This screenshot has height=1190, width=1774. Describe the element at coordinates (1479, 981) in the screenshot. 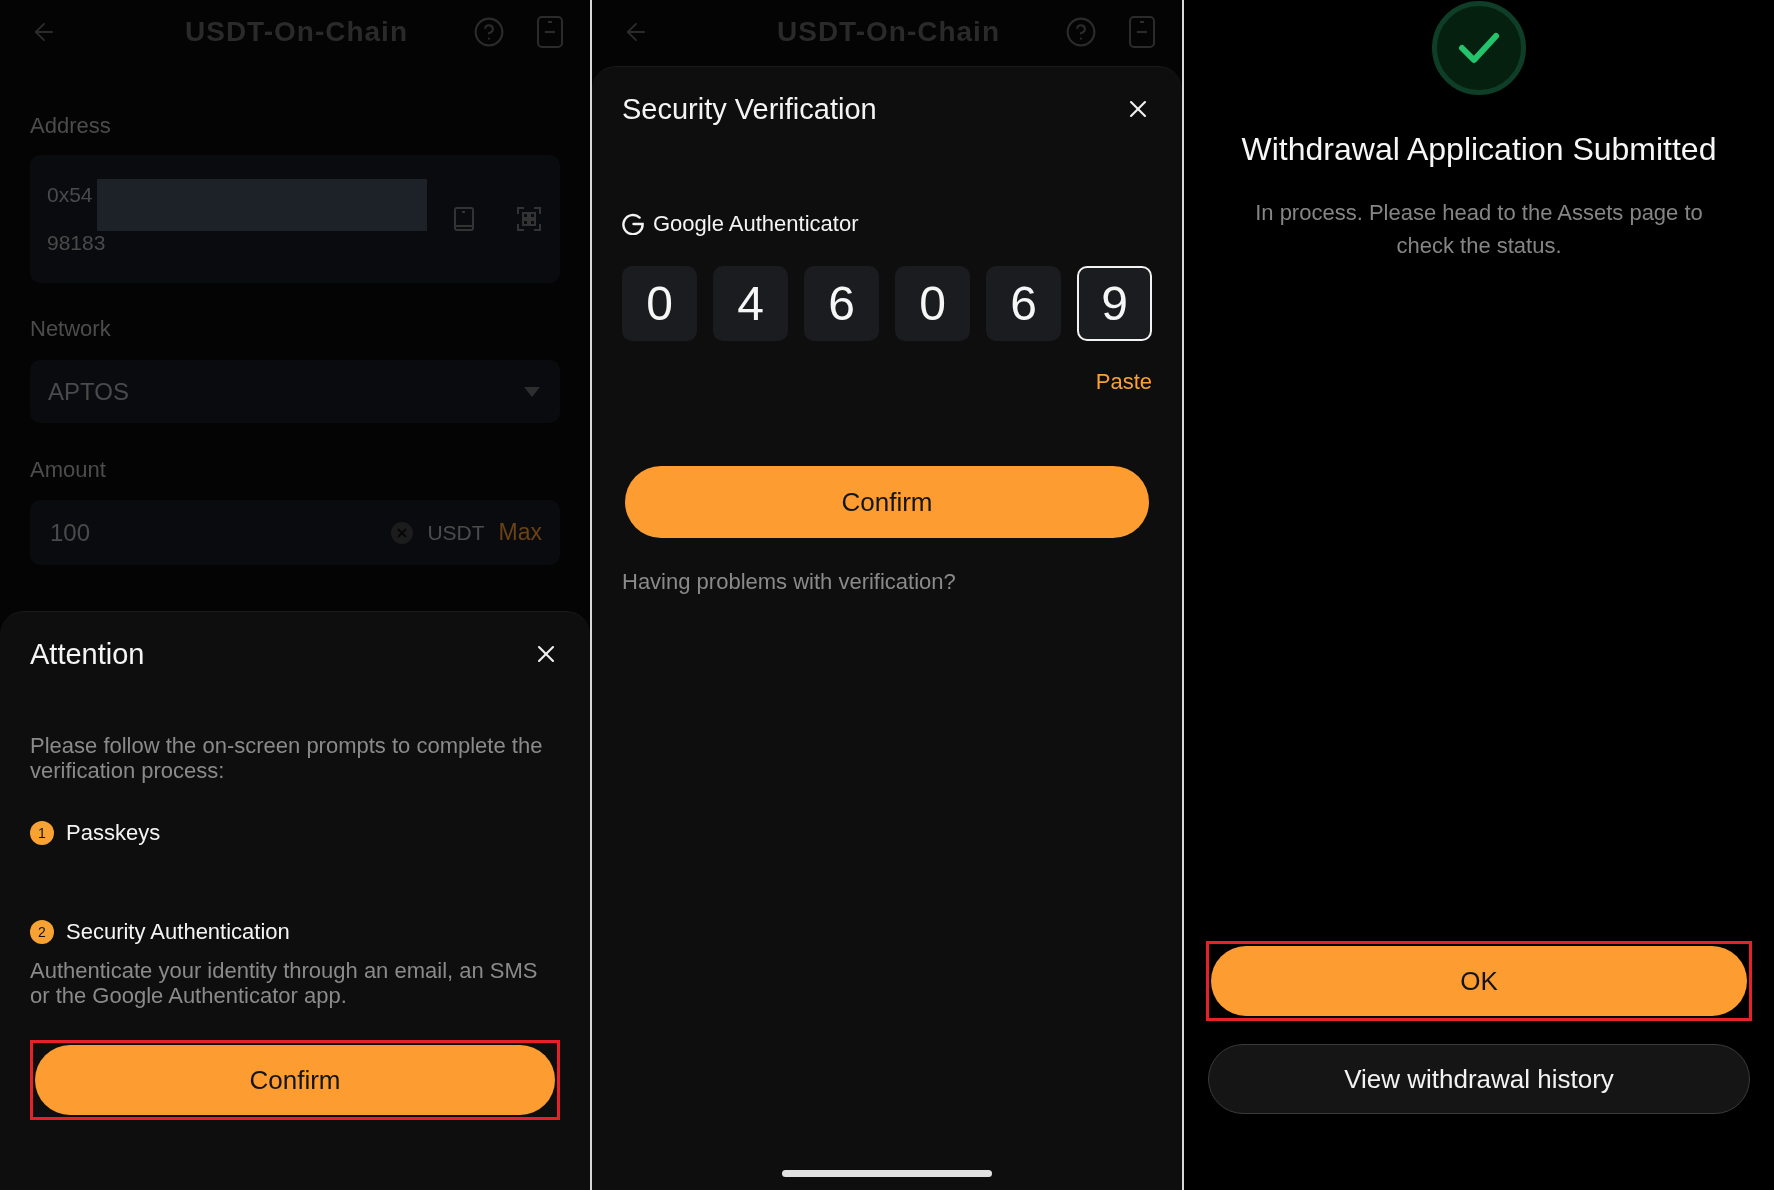

I see `ok-button: OK` at that location.